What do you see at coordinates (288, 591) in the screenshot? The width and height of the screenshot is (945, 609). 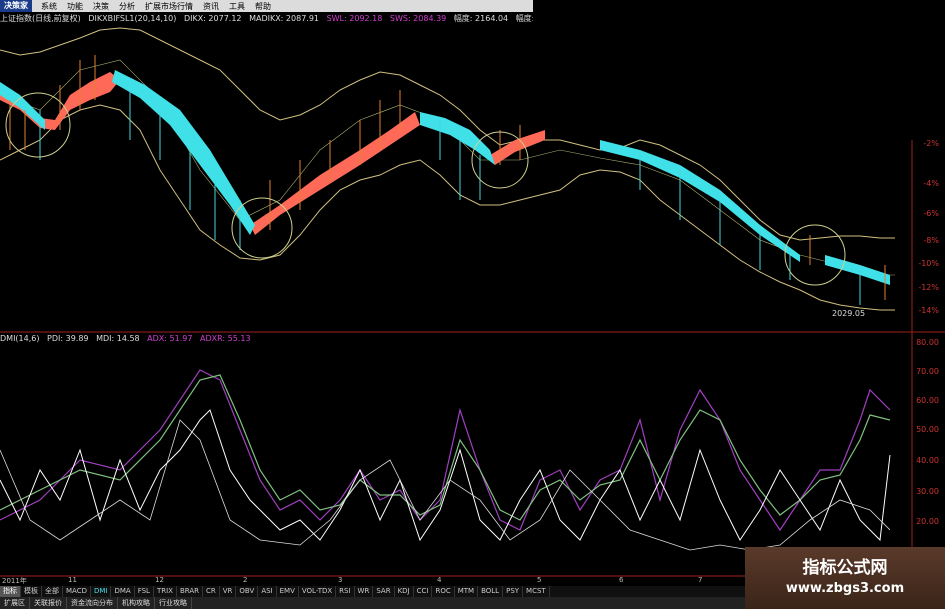 I see `tab-emv: EMV` at bounding box center [288, 591].